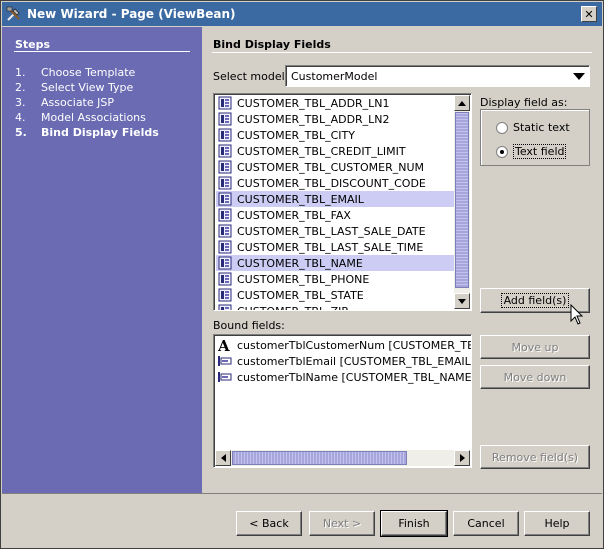  I want to click on field-list-item: CUSTOMER_TBL_LAST_SALE_TIME, so click(336, 247).